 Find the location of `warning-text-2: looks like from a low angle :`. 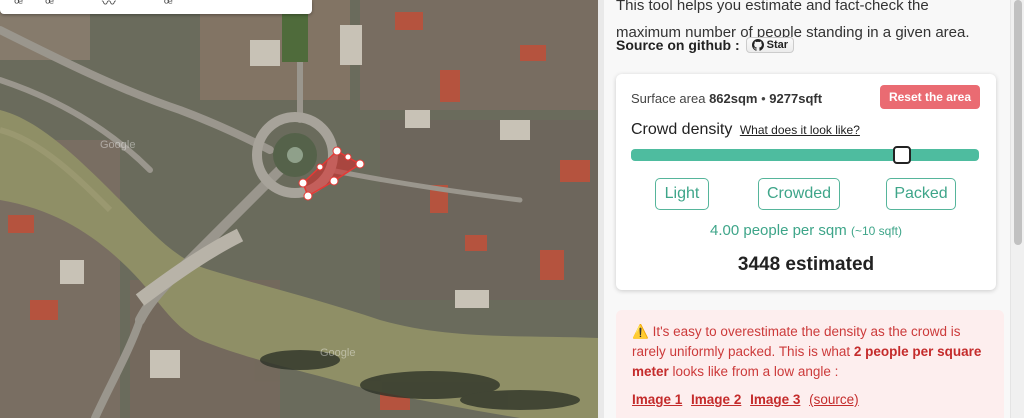

warning-text-2: looks like from a low angle : is located at coordinates (755, 371).